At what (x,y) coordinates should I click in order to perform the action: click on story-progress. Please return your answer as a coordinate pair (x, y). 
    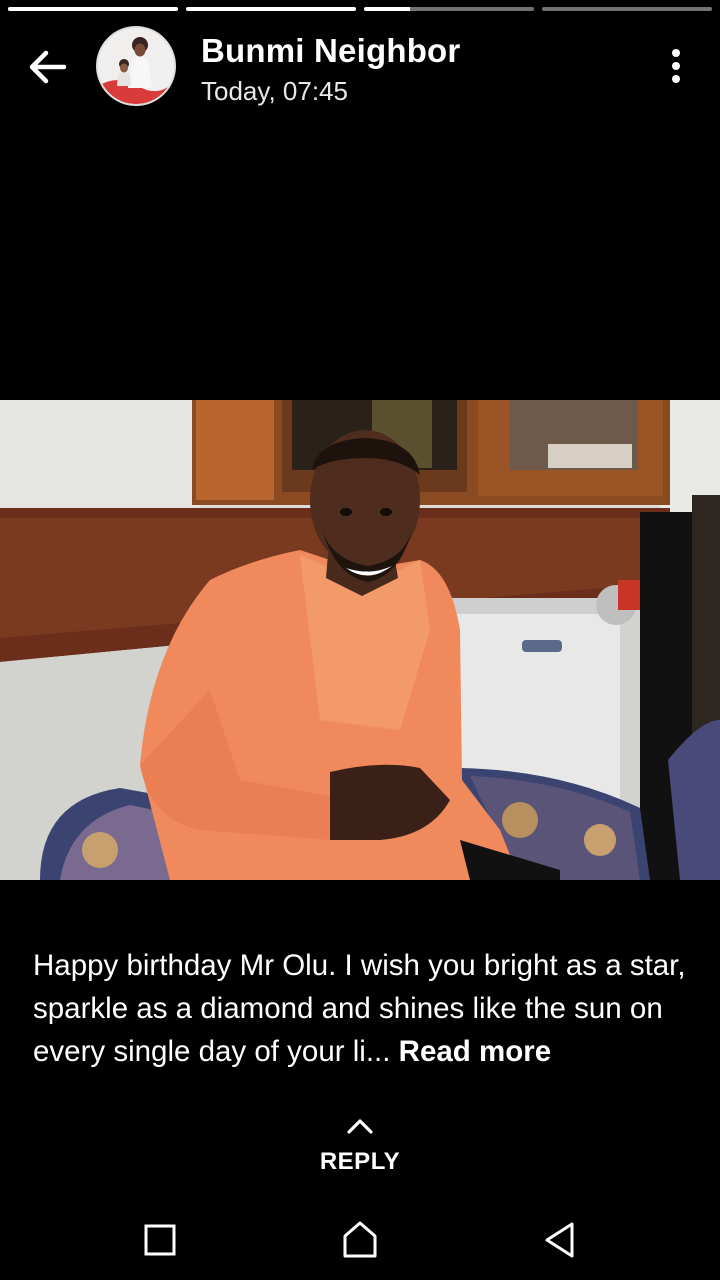
    Looking at the image, I should click on (360, 9).